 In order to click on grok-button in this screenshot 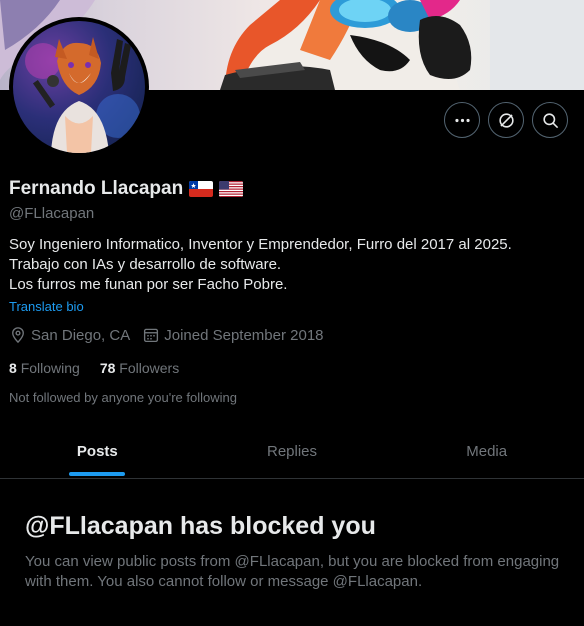, I will do `click(506, 120)`.